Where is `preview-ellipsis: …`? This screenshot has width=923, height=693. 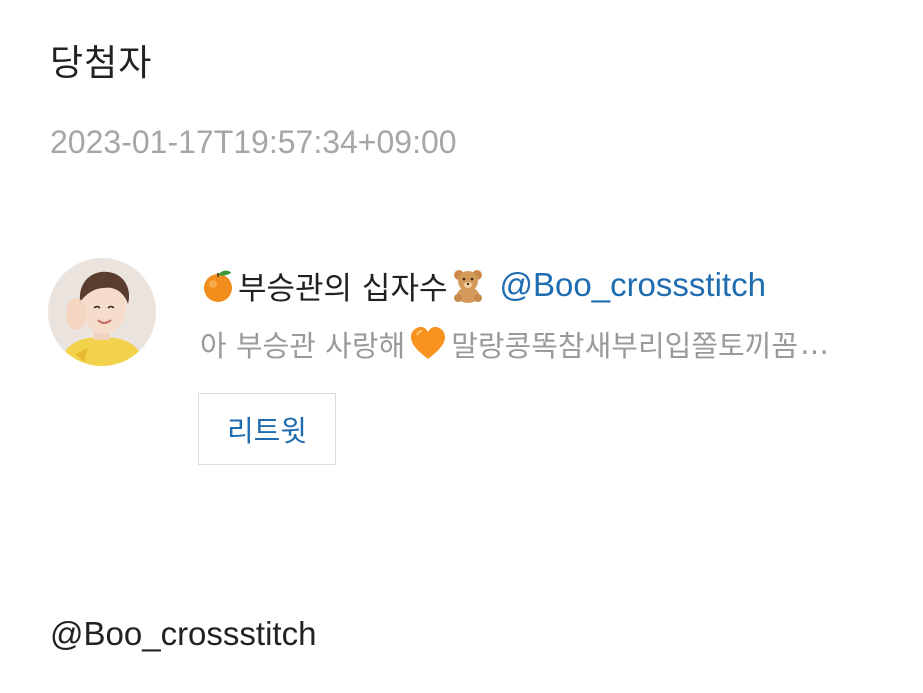
preview-ellipsis: … is located at coordinates (815, 344).